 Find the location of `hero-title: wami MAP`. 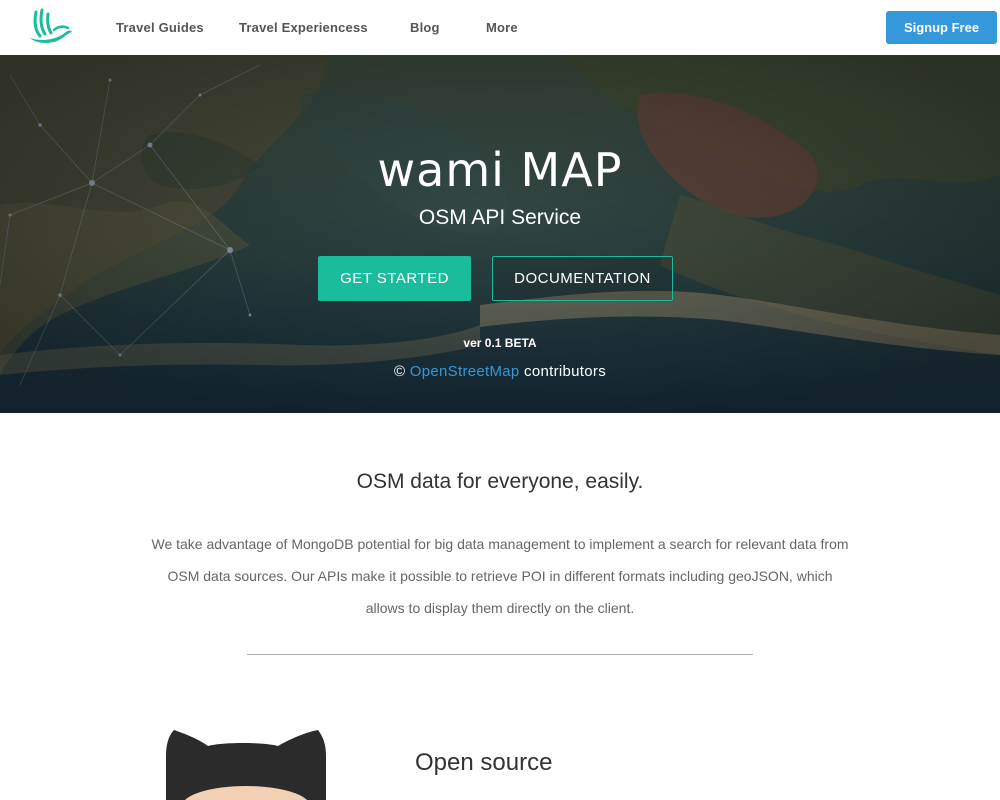

hero-title: wami MAP is located at coordinates (500, 170).